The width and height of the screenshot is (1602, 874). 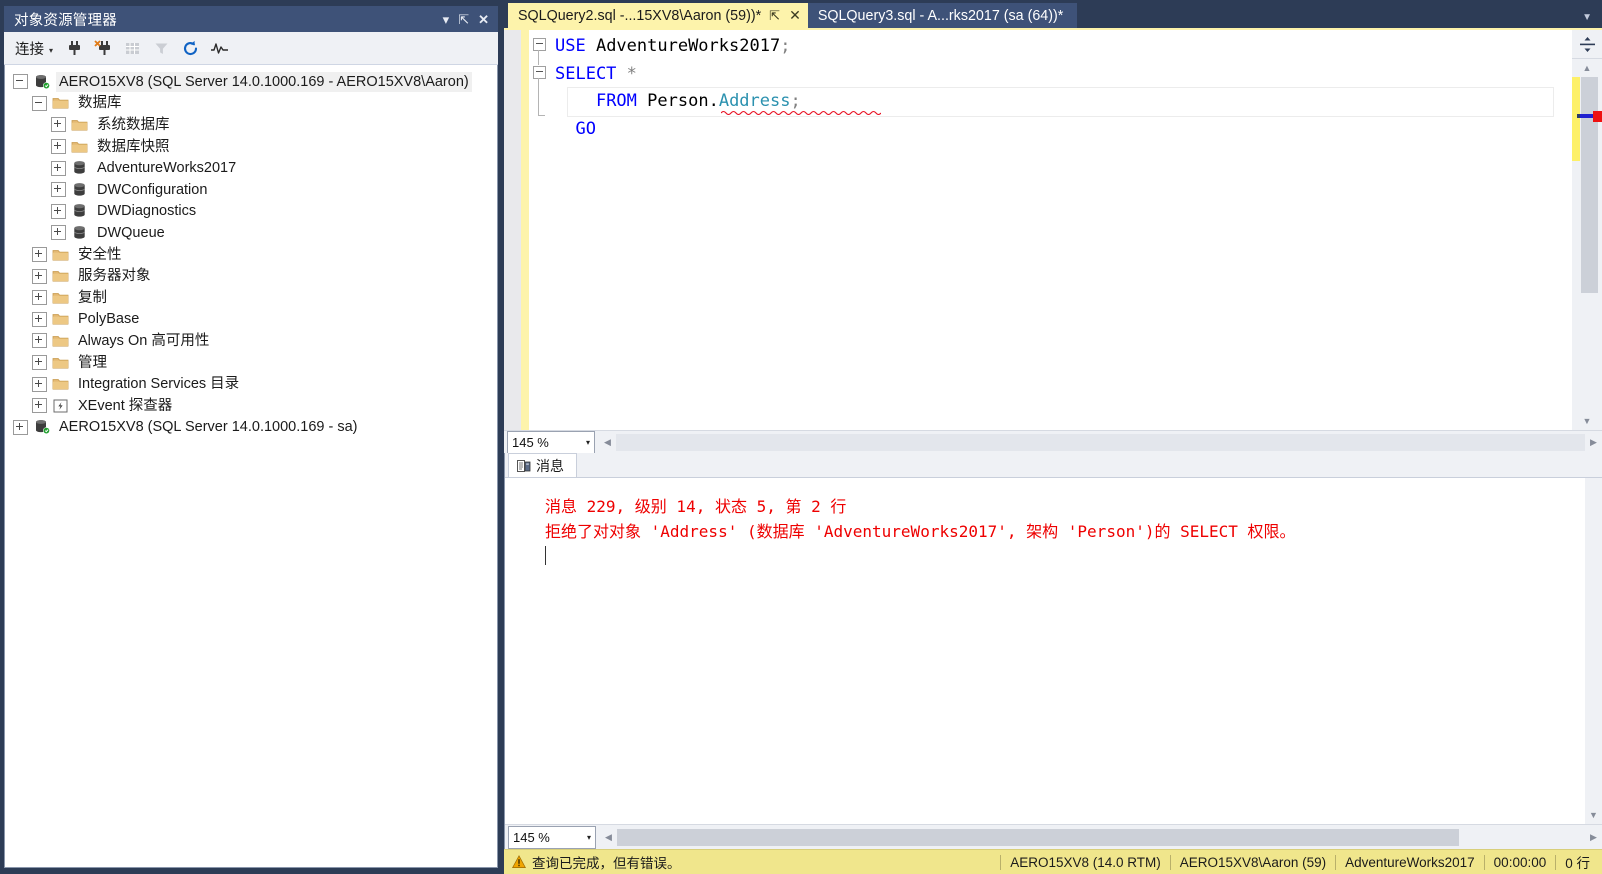 What do you see at coordinates (251, 190) in the screenshot?
I see `tree-node: DWConfiguration` at bounding box center [251, 190].